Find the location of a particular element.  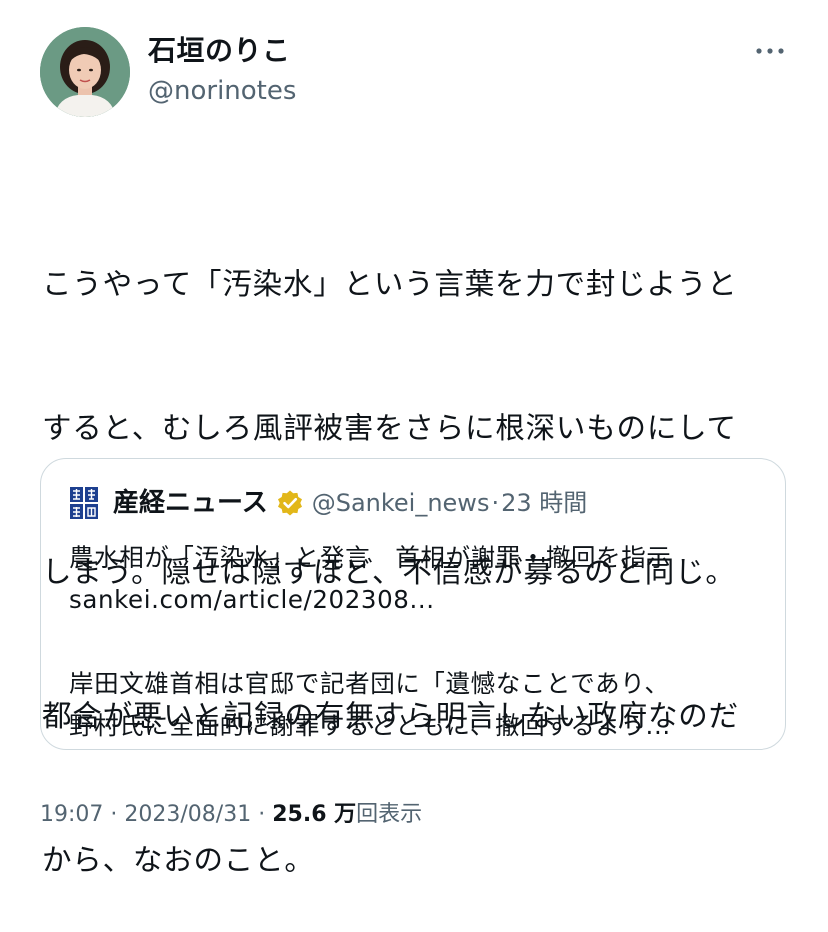

quoted-headline: 農水相が「汚染水」と発言 首相が謝罪・撤回を指示 is located at coordinates (370, 557).